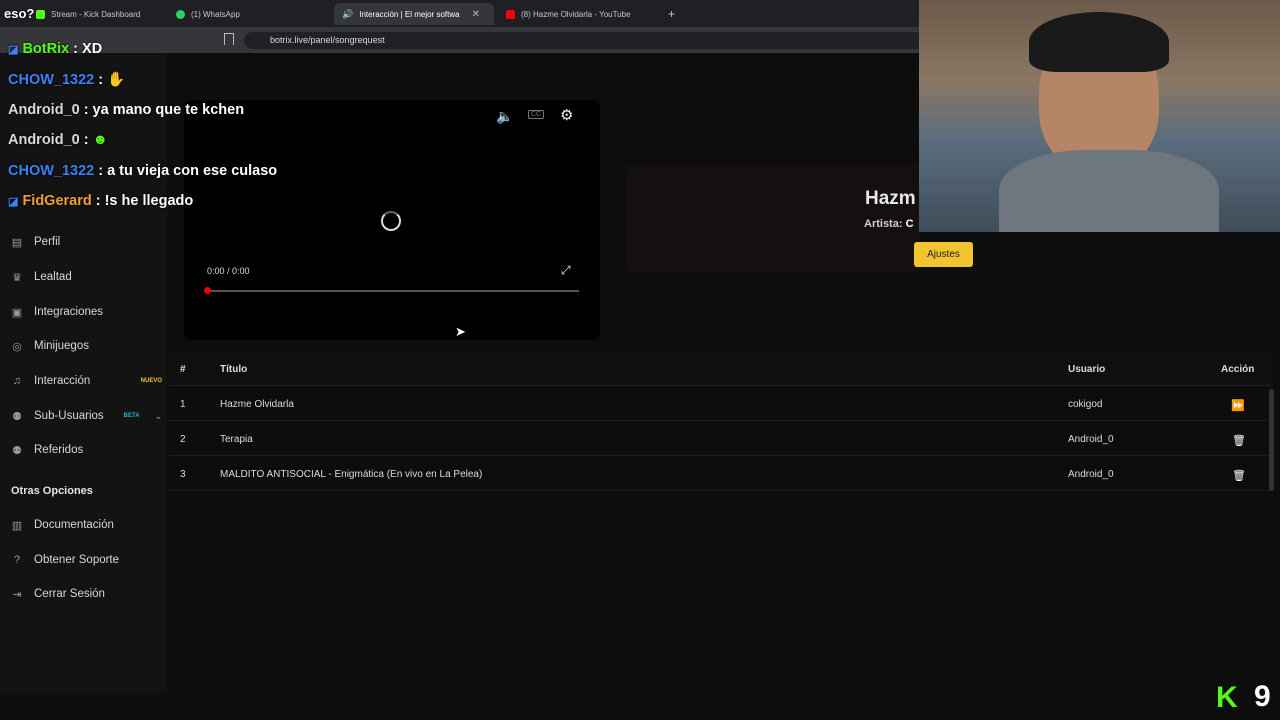 The image size is (1280, 720). I want to click on progress-bar, so click(393, 291).